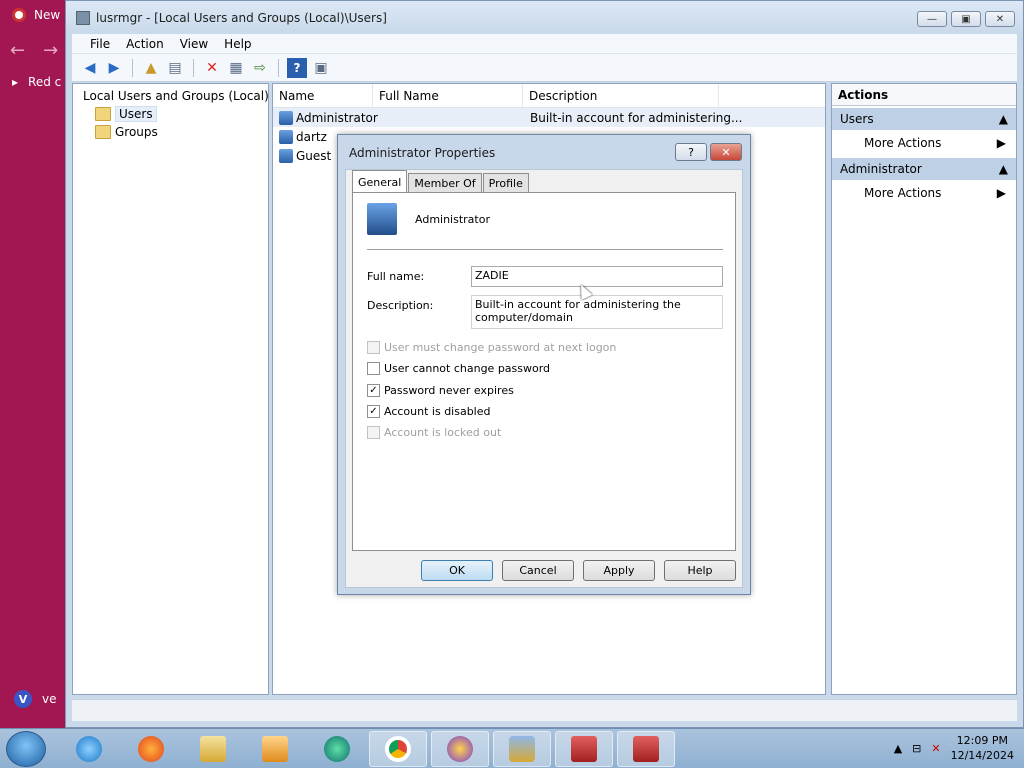  I want to click on minimize-button: —, so click(932, 19).